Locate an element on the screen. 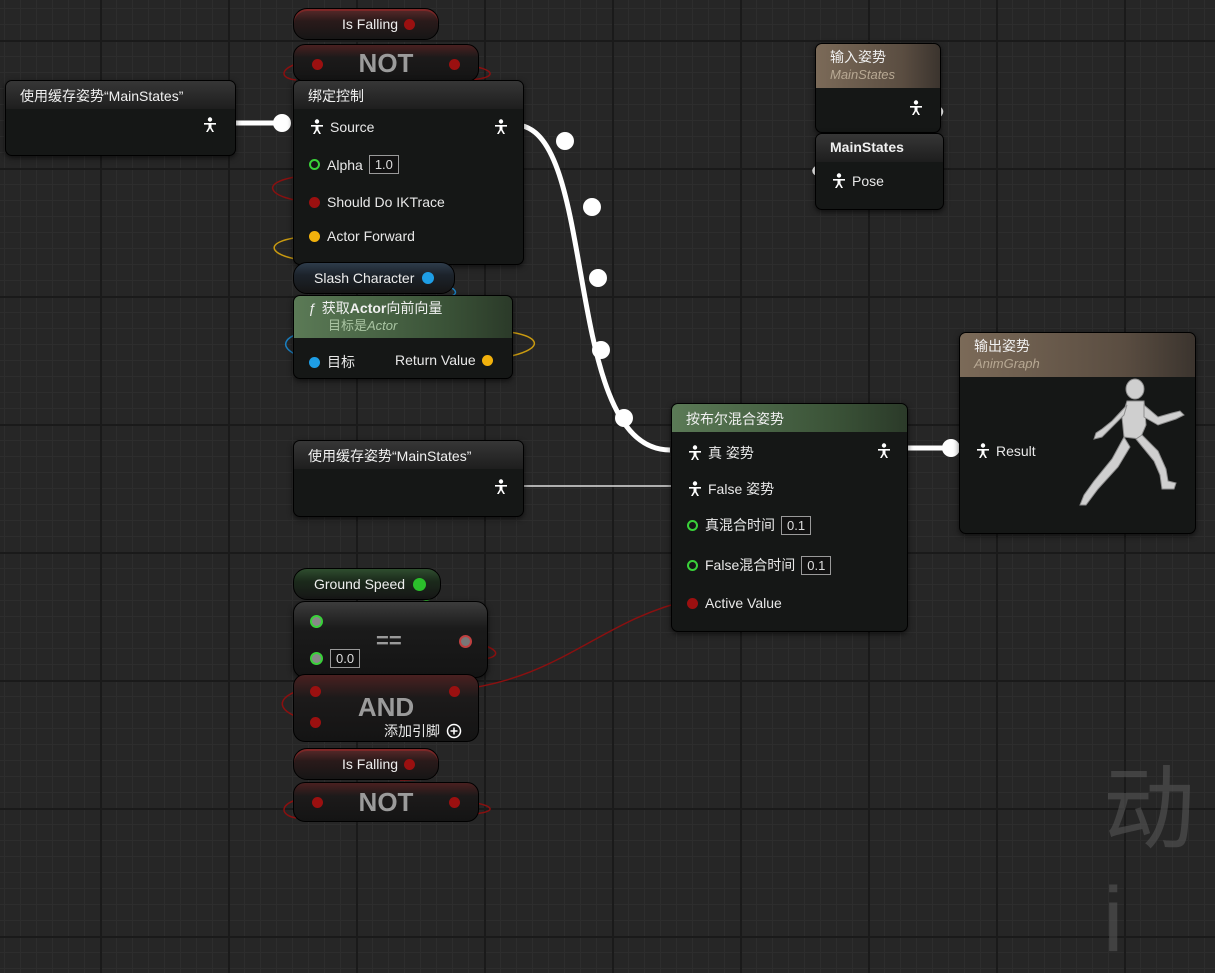 The image size is (1215, 973). slash-character-label: Slash Character is located at coordinates (364, 278).